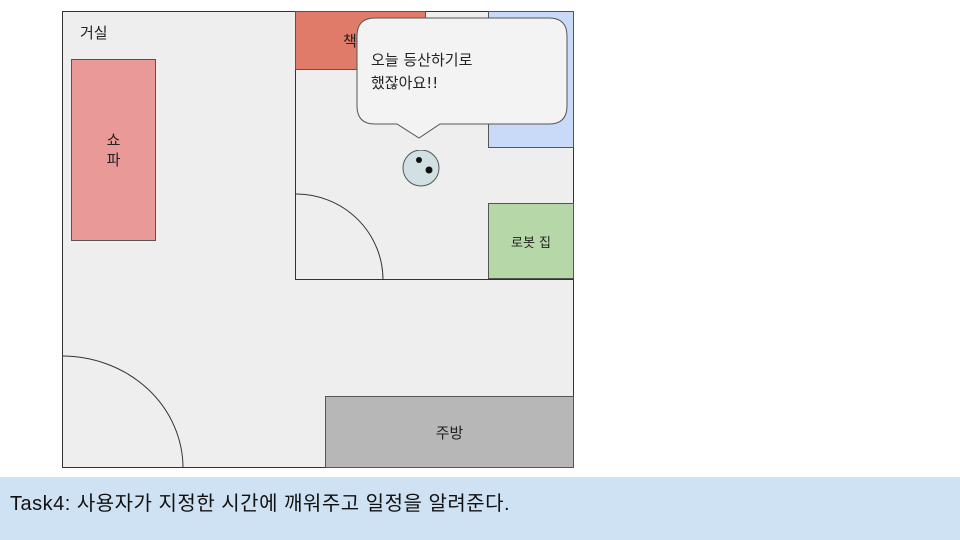  I want to click on speech-bubble-text: 오늘 등산하기로 했잖아요!!, so click(422, 71).